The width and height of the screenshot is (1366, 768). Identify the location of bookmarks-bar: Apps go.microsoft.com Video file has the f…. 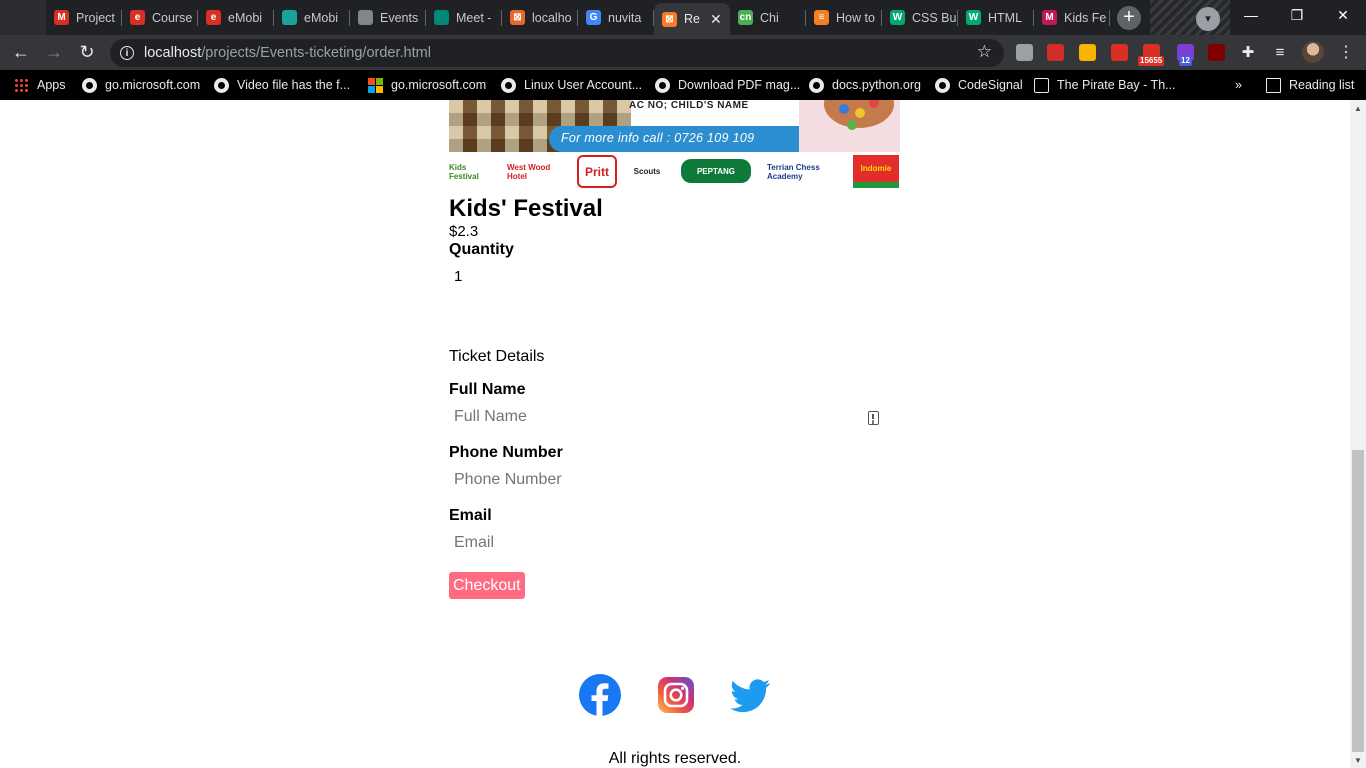
(683, 85).